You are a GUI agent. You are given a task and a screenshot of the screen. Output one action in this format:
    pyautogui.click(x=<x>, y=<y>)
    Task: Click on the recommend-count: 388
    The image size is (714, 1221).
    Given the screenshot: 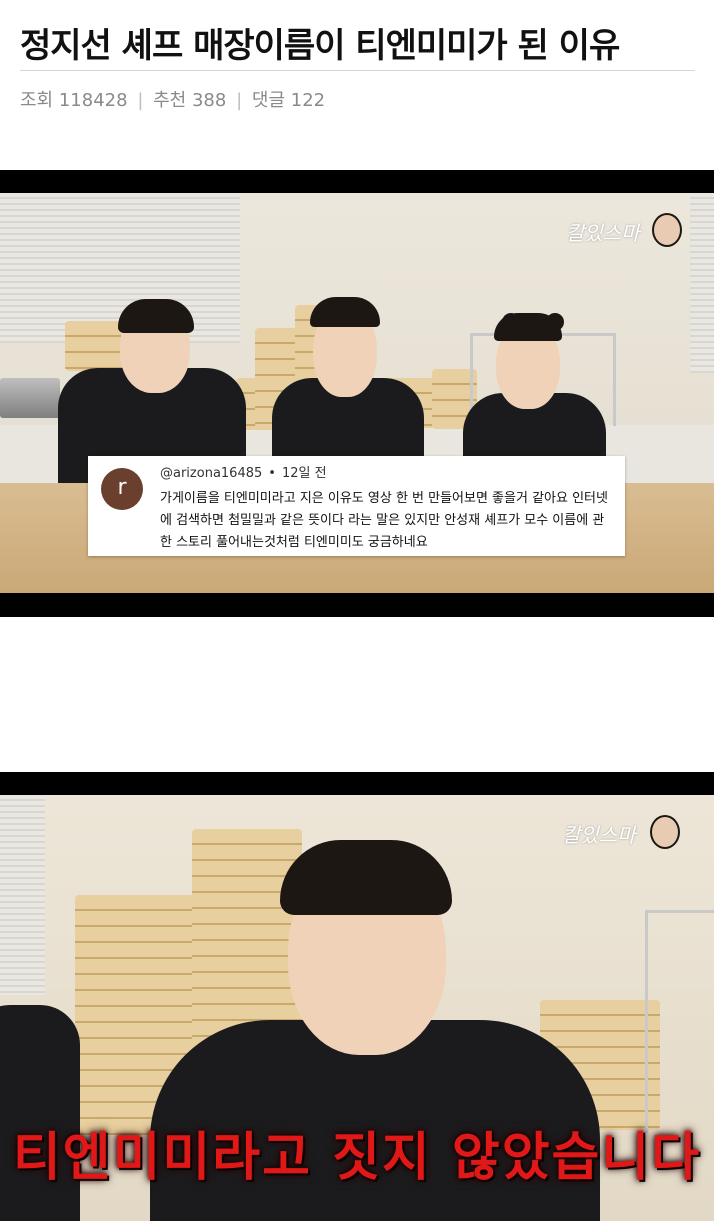 What is the action you would take?
    pyautogui.click(x=209, y=100)
    